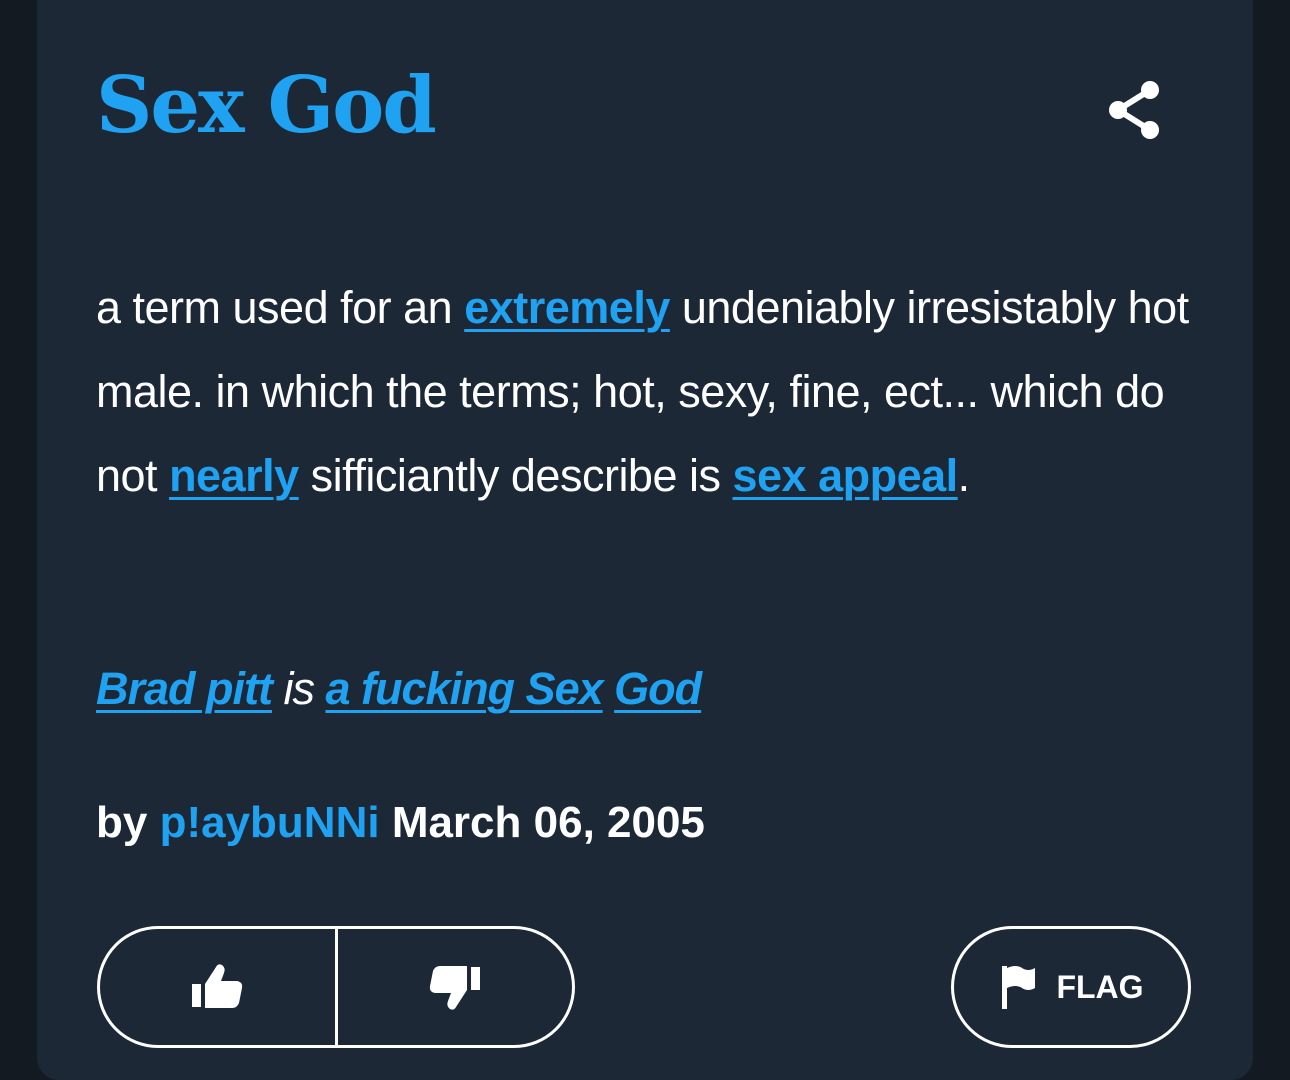 The width and height of the screenshot is (1290, 1080). Describe the element at coordinates (266, 106) in the screenshot. I see `word-title: Sex God` at that location.